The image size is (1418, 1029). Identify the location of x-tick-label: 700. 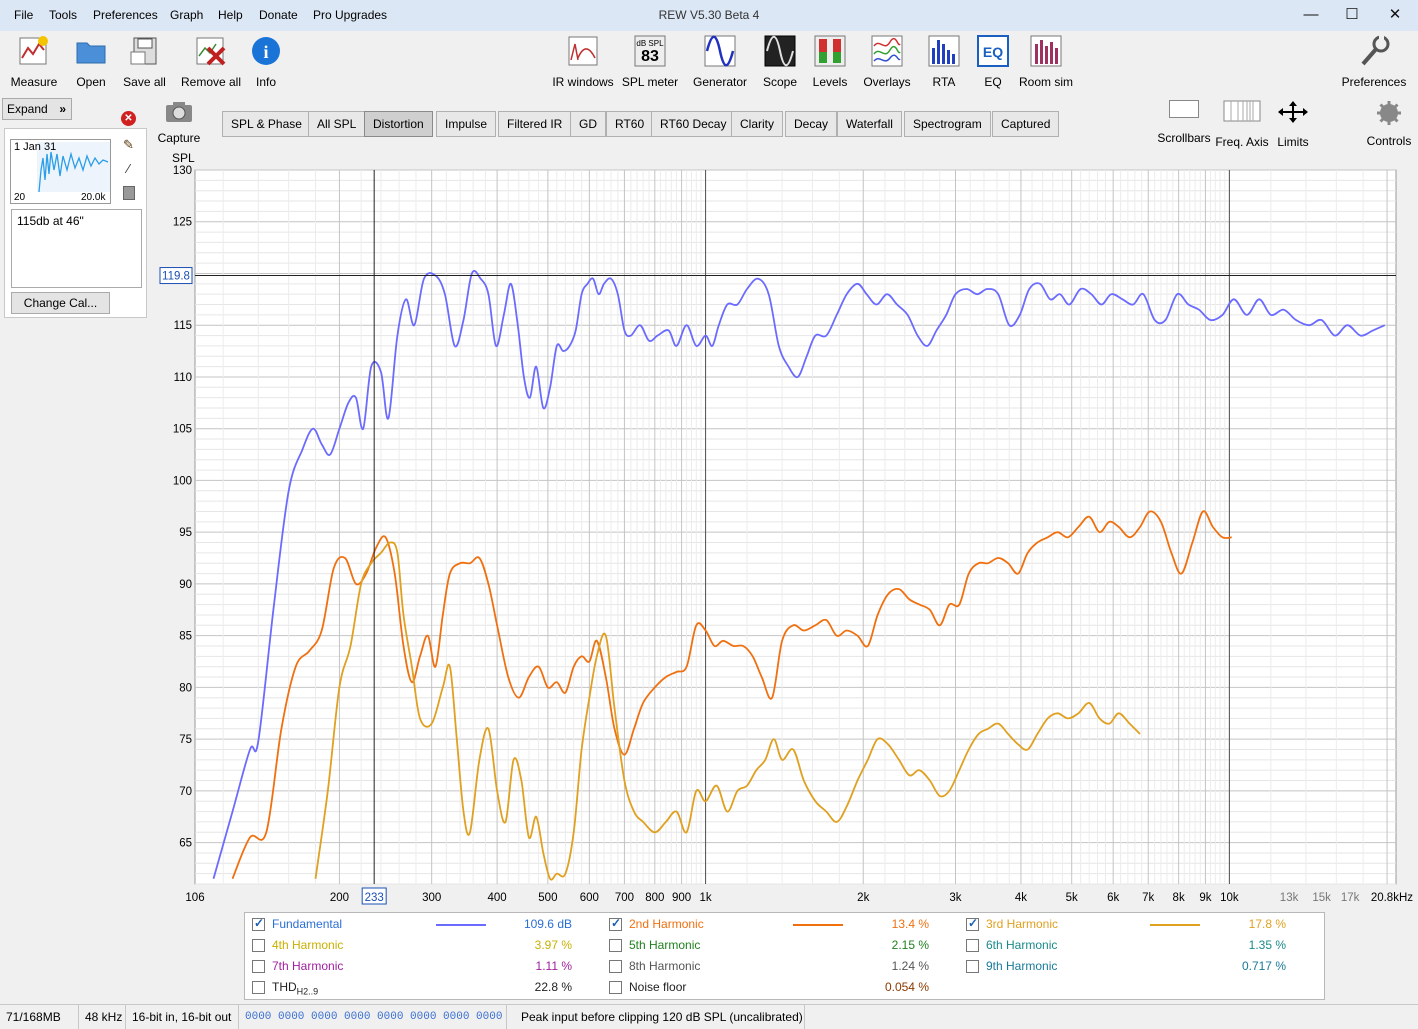
(624, 898).